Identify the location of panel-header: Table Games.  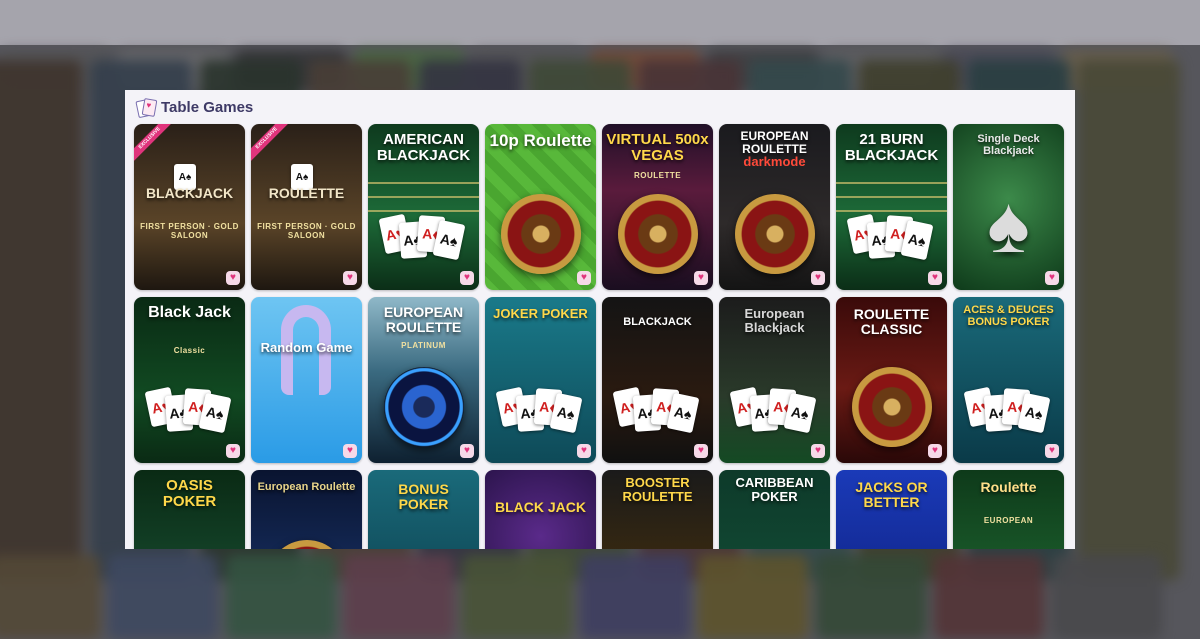
(194, 107).